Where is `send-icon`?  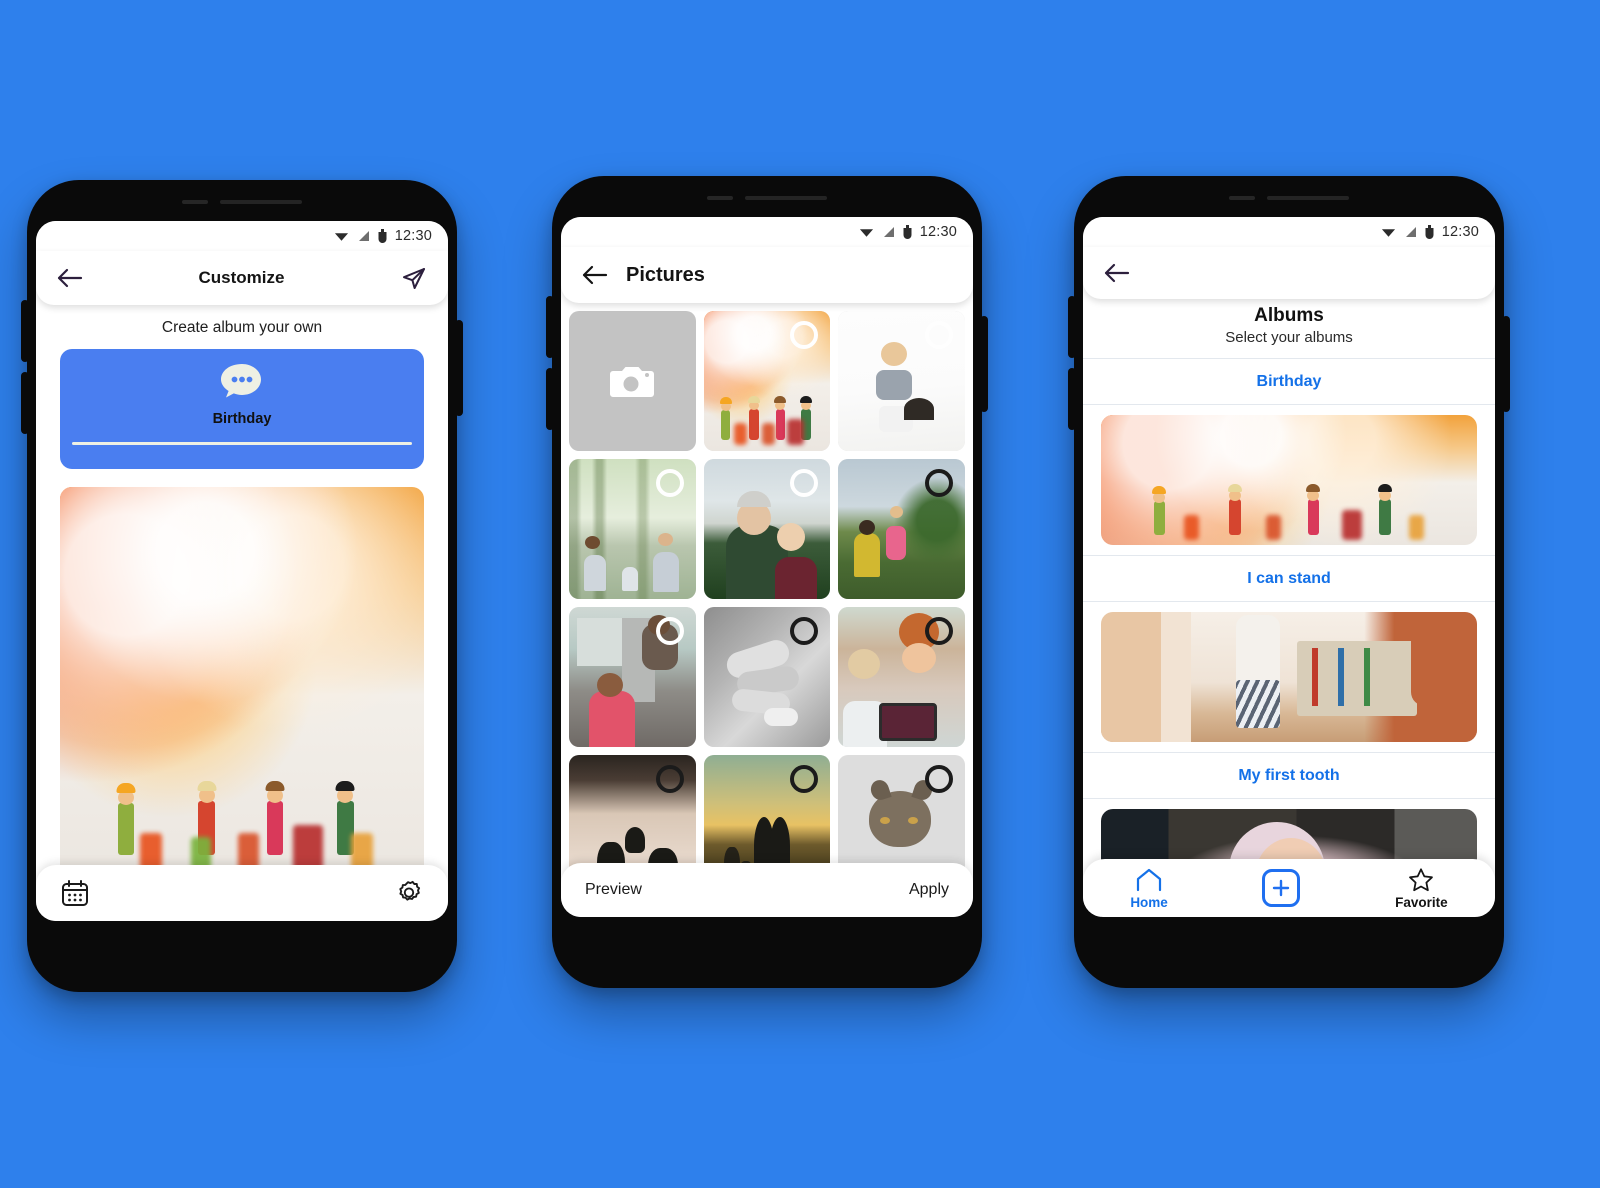 send-icon is located at coordinates (414, 278).